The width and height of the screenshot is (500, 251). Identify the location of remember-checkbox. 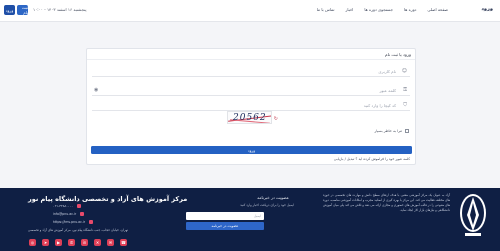
(407, 131).